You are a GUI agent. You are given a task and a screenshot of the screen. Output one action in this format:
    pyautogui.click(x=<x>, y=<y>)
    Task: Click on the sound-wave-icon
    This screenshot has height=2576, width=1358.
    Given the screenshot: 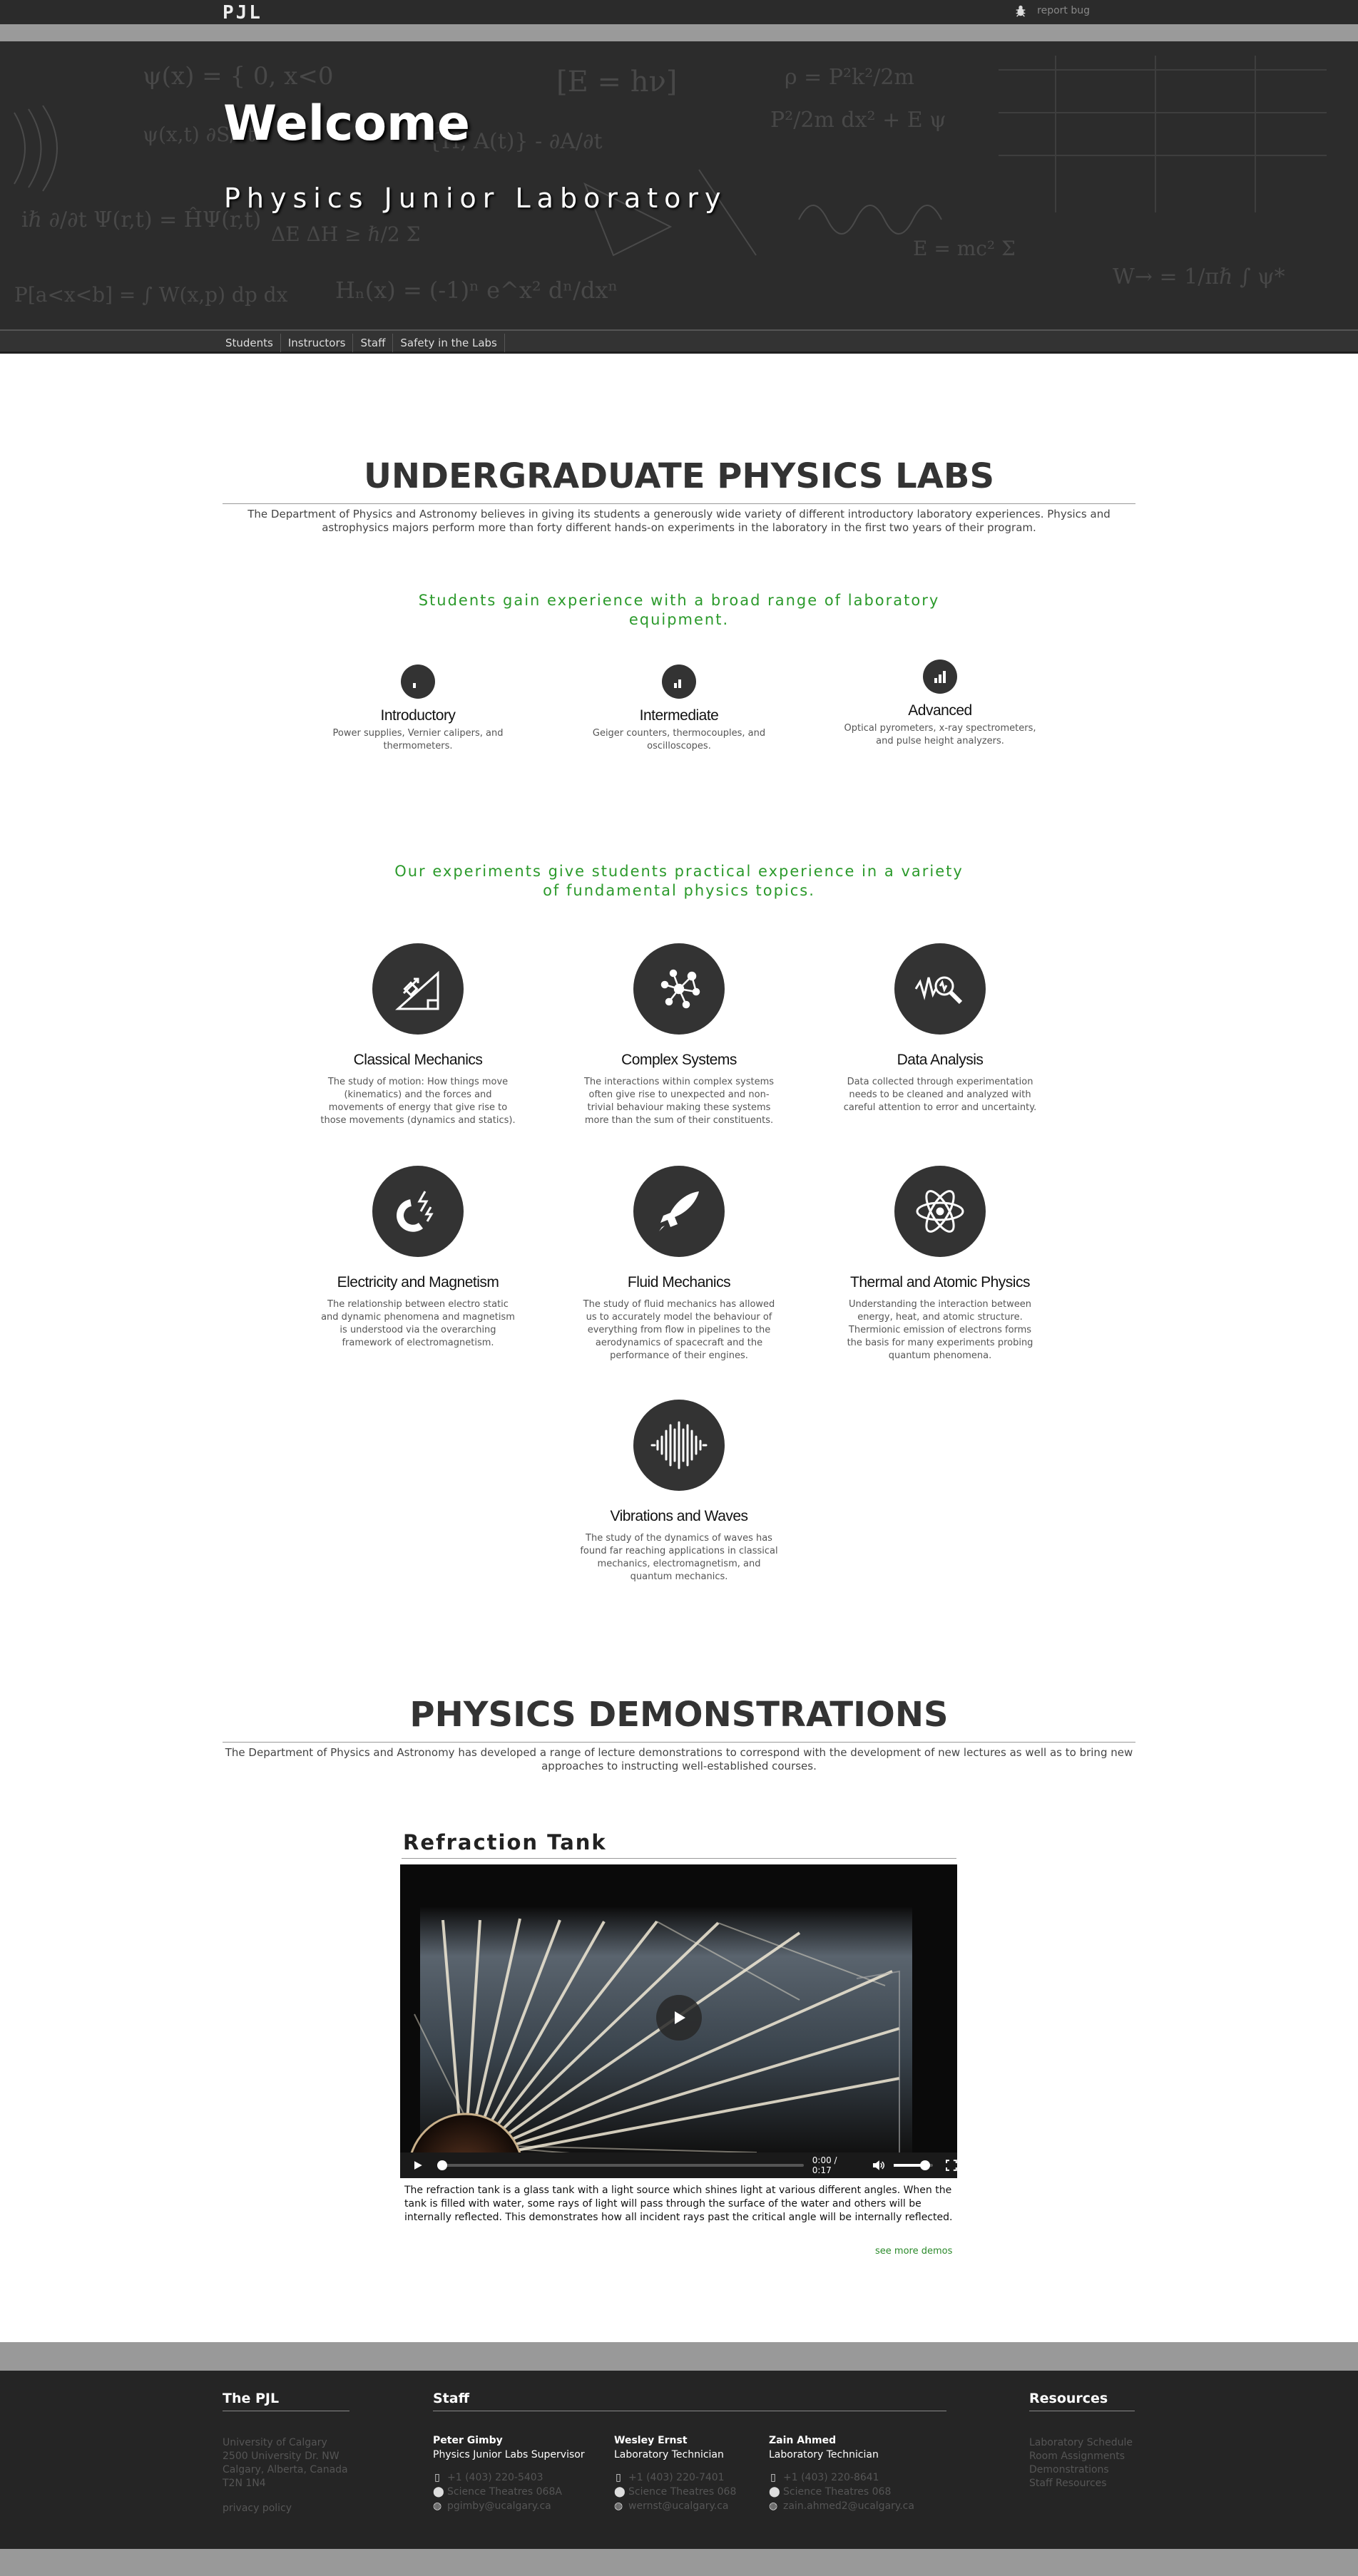 What is the action you would take?
    pyautogui.click(x=679, y=1445)
    